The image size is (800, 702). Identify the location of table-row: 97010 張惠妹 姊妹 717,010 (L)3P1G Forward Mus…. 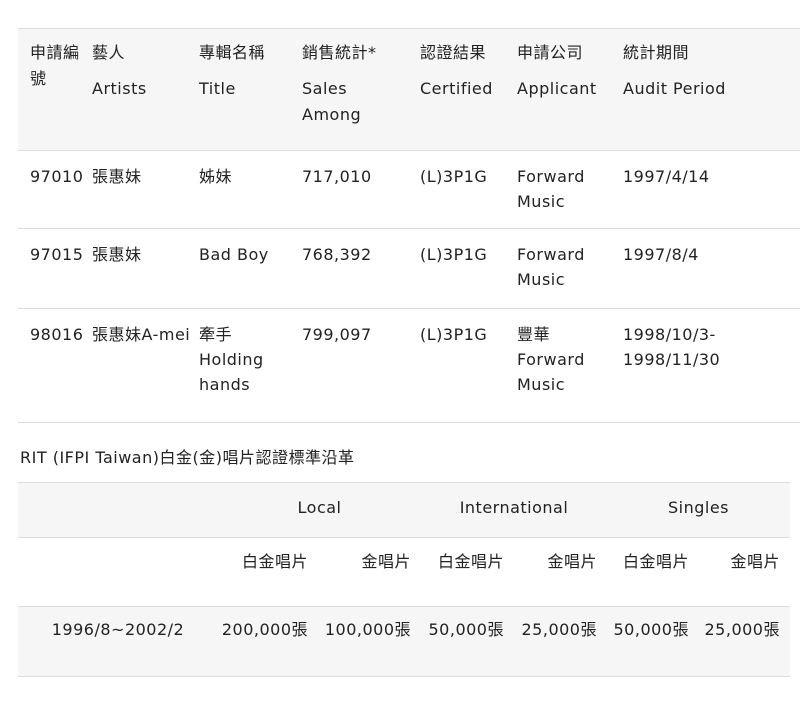
(409, 189).